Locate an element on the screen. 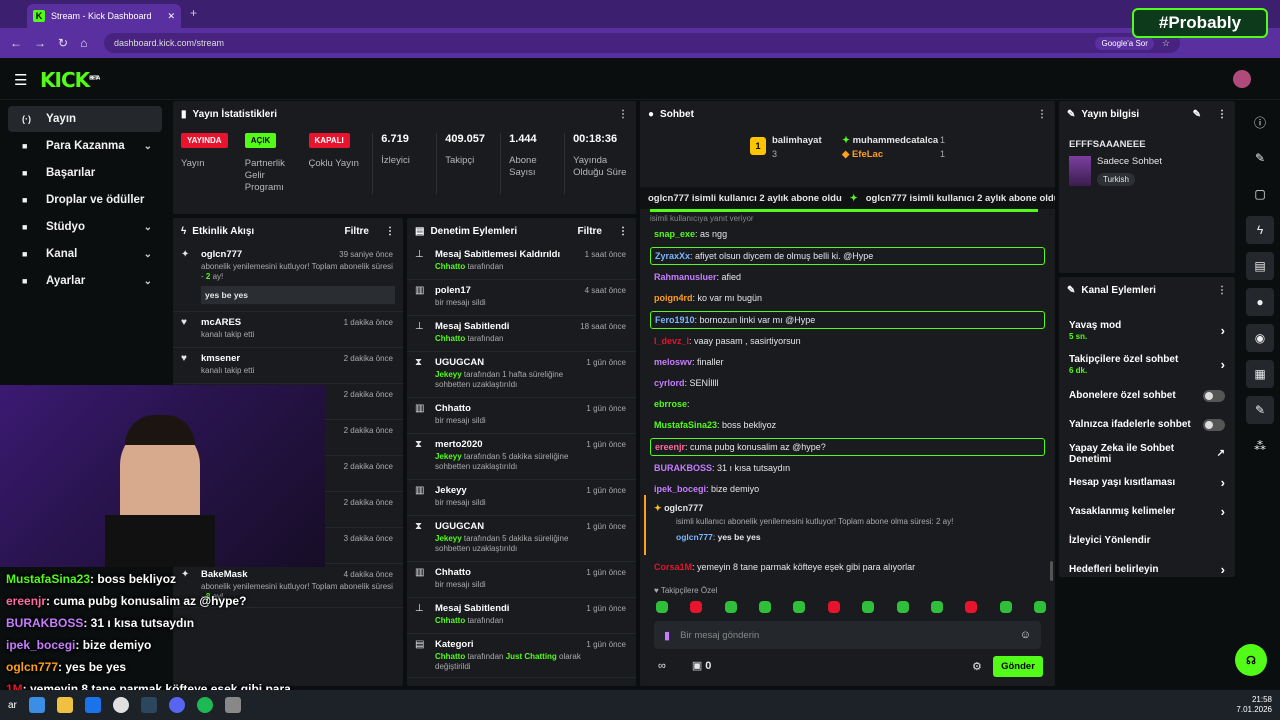 The image size is (1280, 720). channel-action-item: Yalnızca ifadelerle sohbet is located at coordinates (1147, 424).